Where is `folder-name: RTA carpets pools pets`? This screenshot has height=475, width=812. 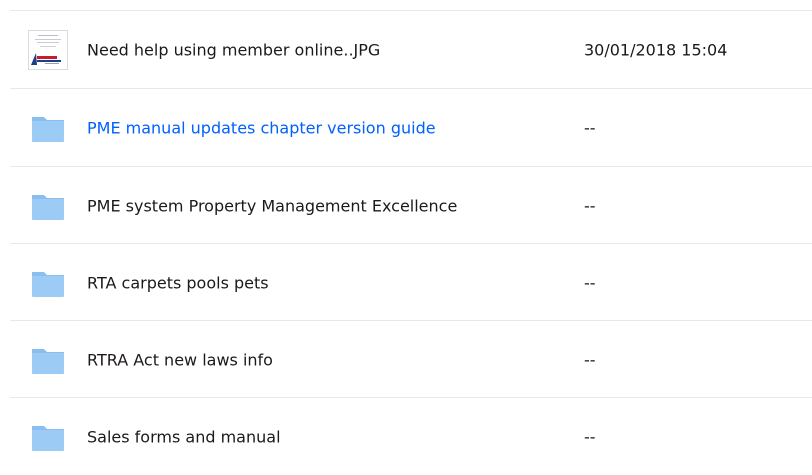 folder-name: RTA carpets pools pets is located at coordinates (178, 282).